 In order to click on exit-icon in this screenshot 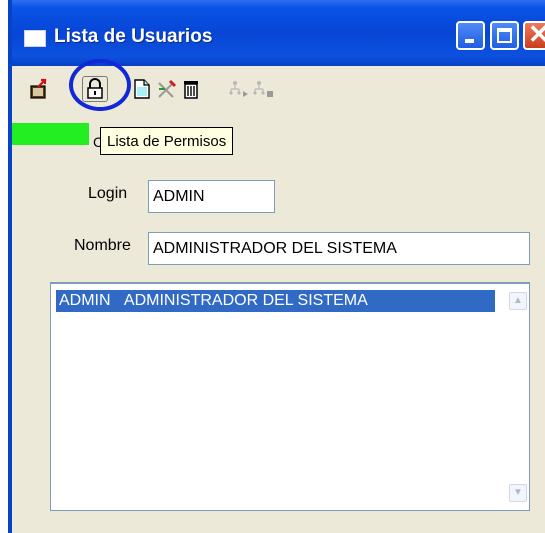, I will do `click(38, 88)`.